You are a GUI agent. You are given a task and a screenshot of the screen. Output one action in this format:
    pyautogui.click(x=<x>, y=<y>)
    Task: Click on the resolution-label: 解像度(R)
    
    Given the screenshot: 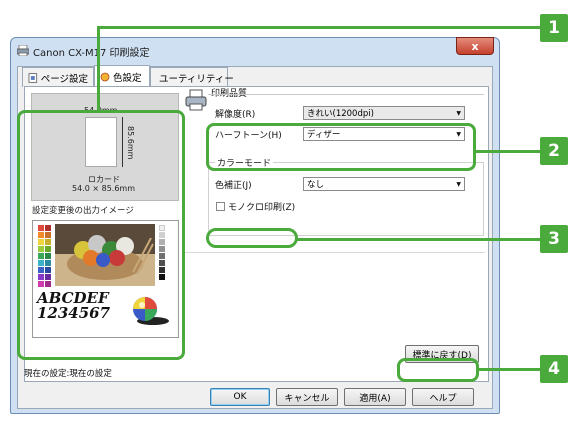 What is the action you would take?
    pyautogui.click(x=235, y=115)
    